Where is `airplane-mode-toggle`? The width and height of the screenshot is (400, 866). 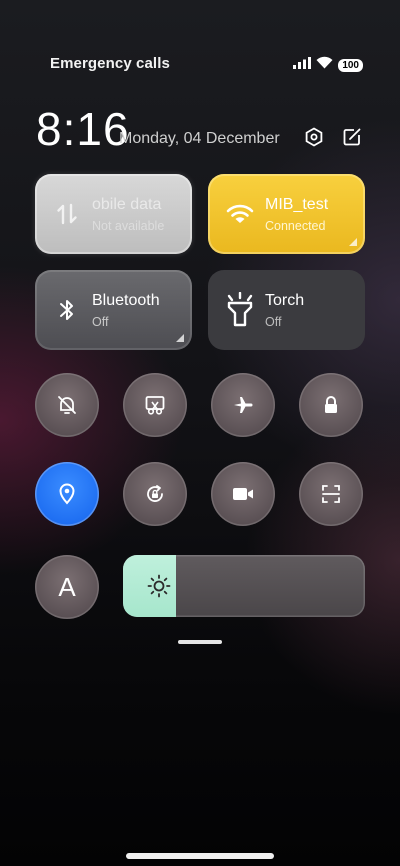
airplane-mode-toggle is located at coordinates (243, 405).